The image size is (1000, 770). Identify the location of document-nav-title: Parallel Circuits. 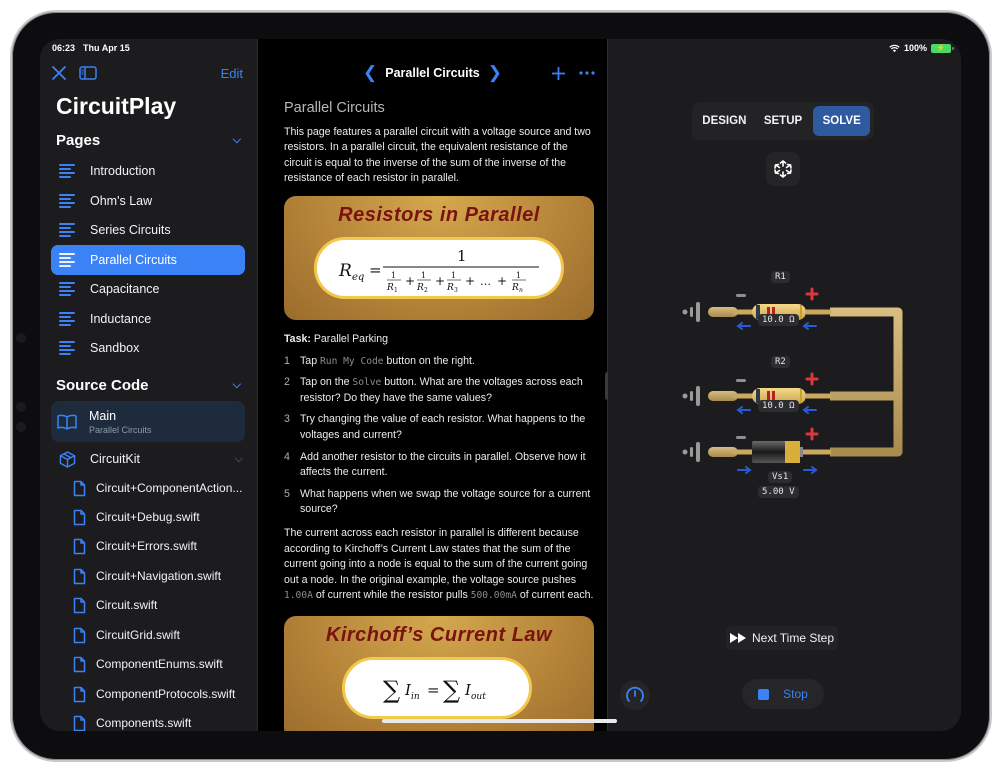
(432, 73).